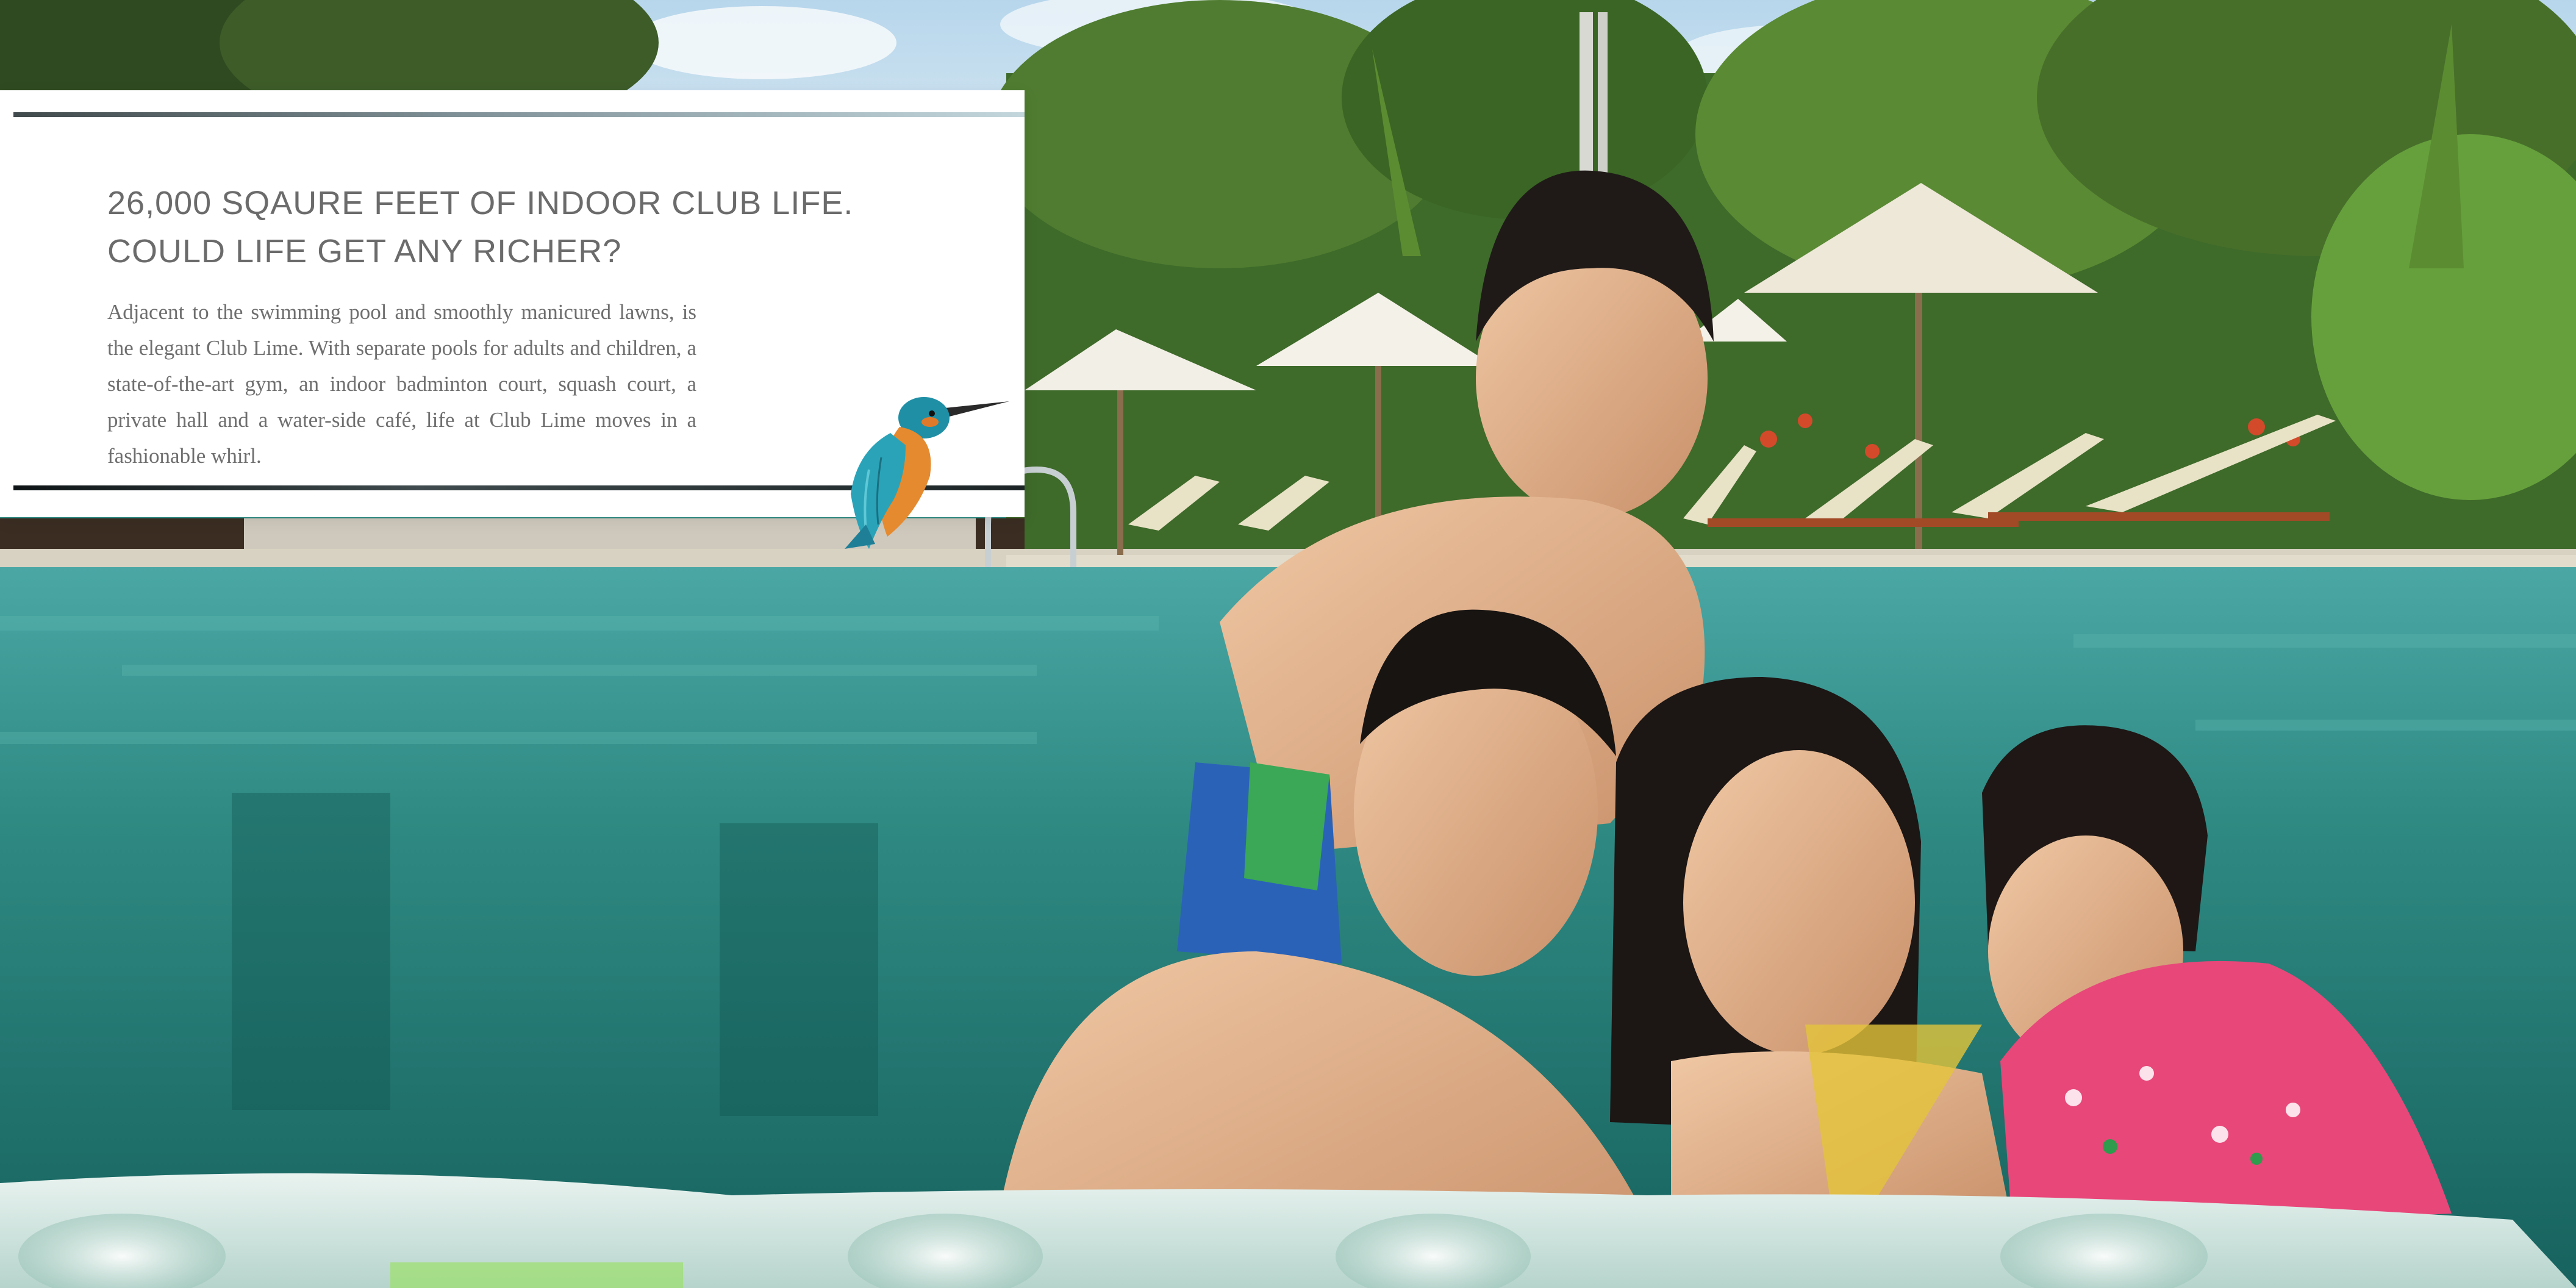 This screenshot has height=1288, width=2576. What do you see at coordinates (480, 203) in the screenshot?
I see `headline-line-1: 26,000 SQAURE FEET OF INDOOR CLUB LIFE.` at bounding box center [480, 203].